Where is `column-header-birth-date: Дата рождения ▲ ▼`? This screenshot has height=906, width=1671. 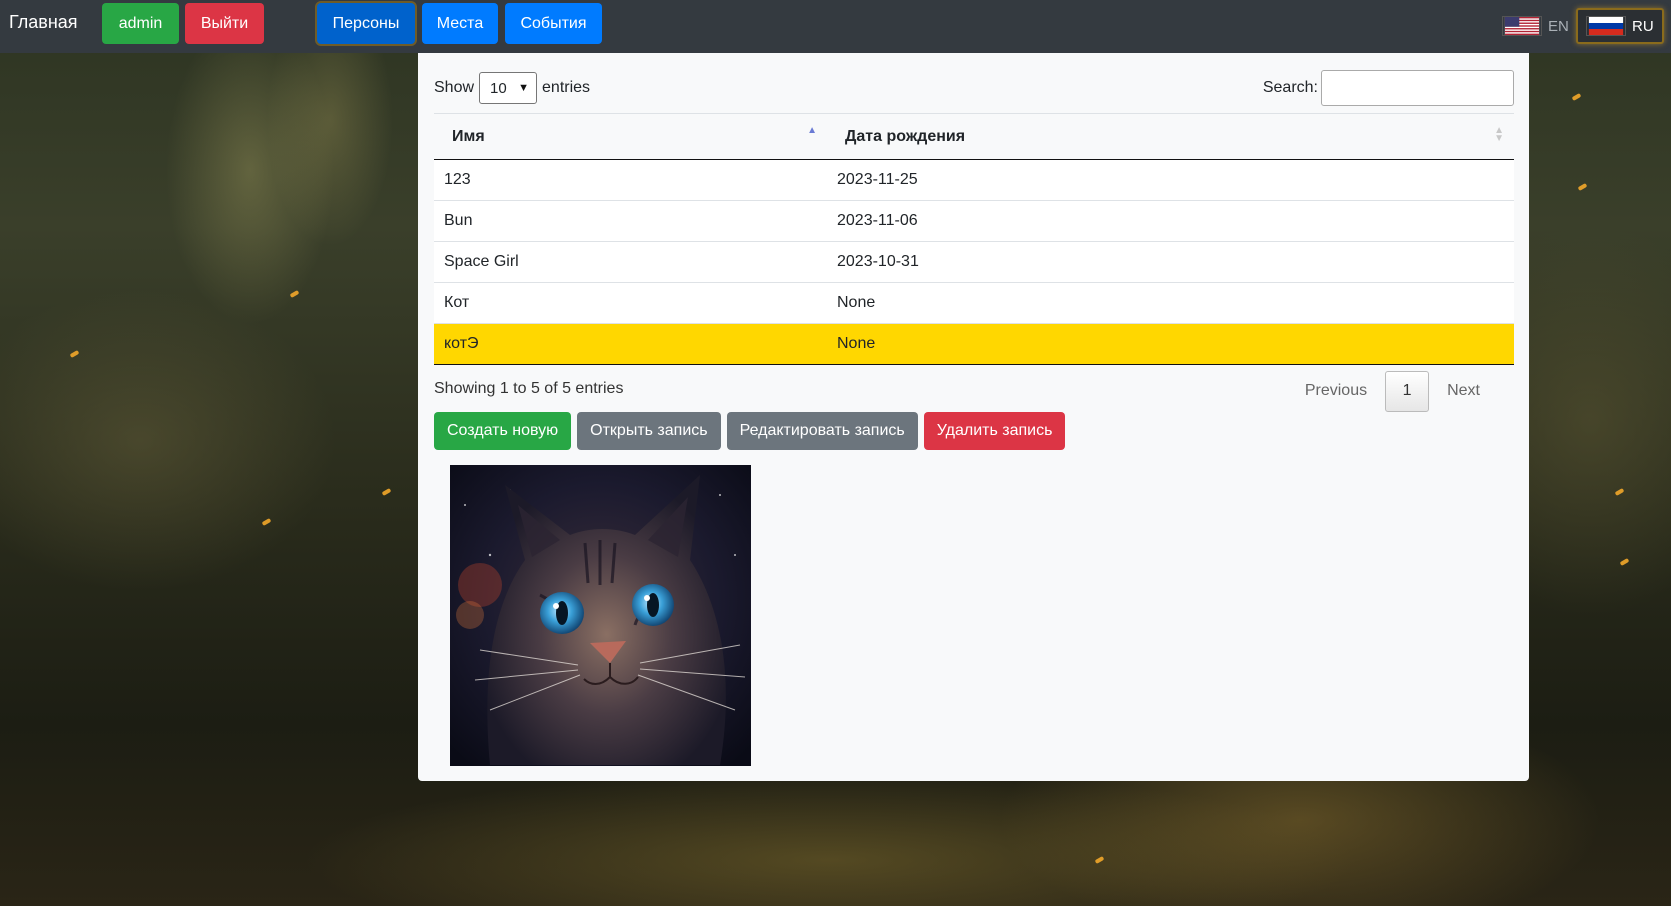 column-header-birth-date: Дата рождения ▲ ▼ is located at coordinates (1170, 136).